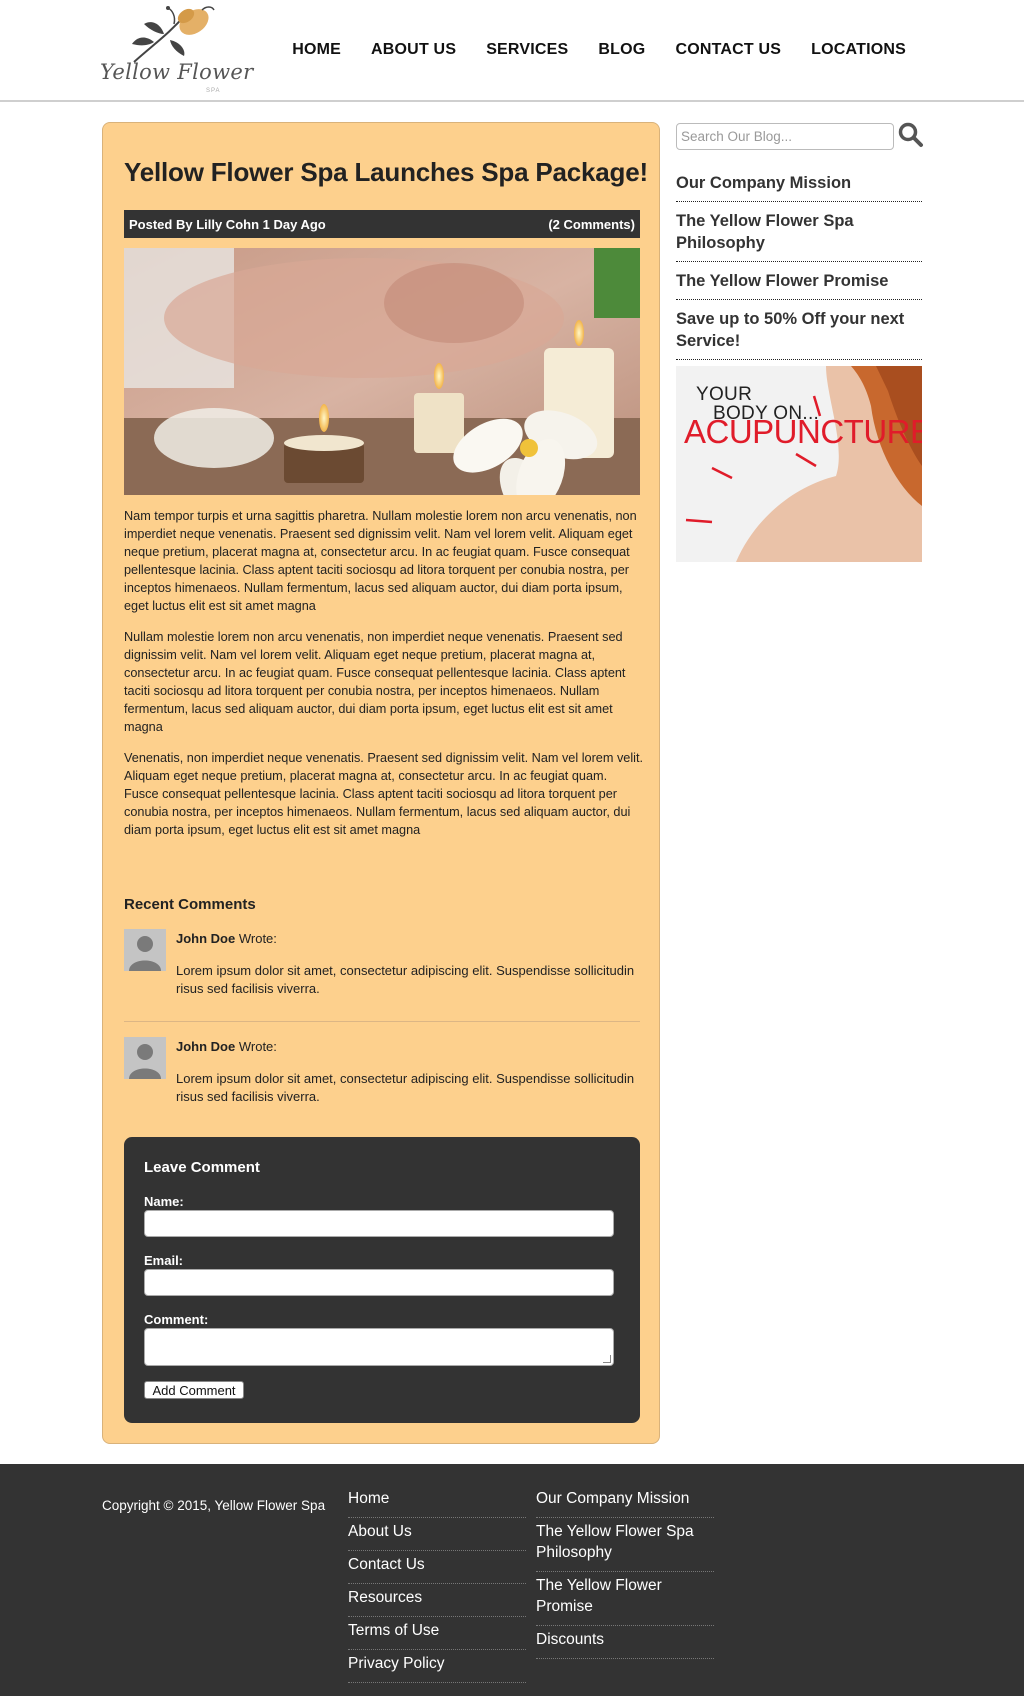 This screenshot has width=1024, height=1696. I want to click on footer-link-promise: The Yellow Flower Promise, so click(625, 1600).